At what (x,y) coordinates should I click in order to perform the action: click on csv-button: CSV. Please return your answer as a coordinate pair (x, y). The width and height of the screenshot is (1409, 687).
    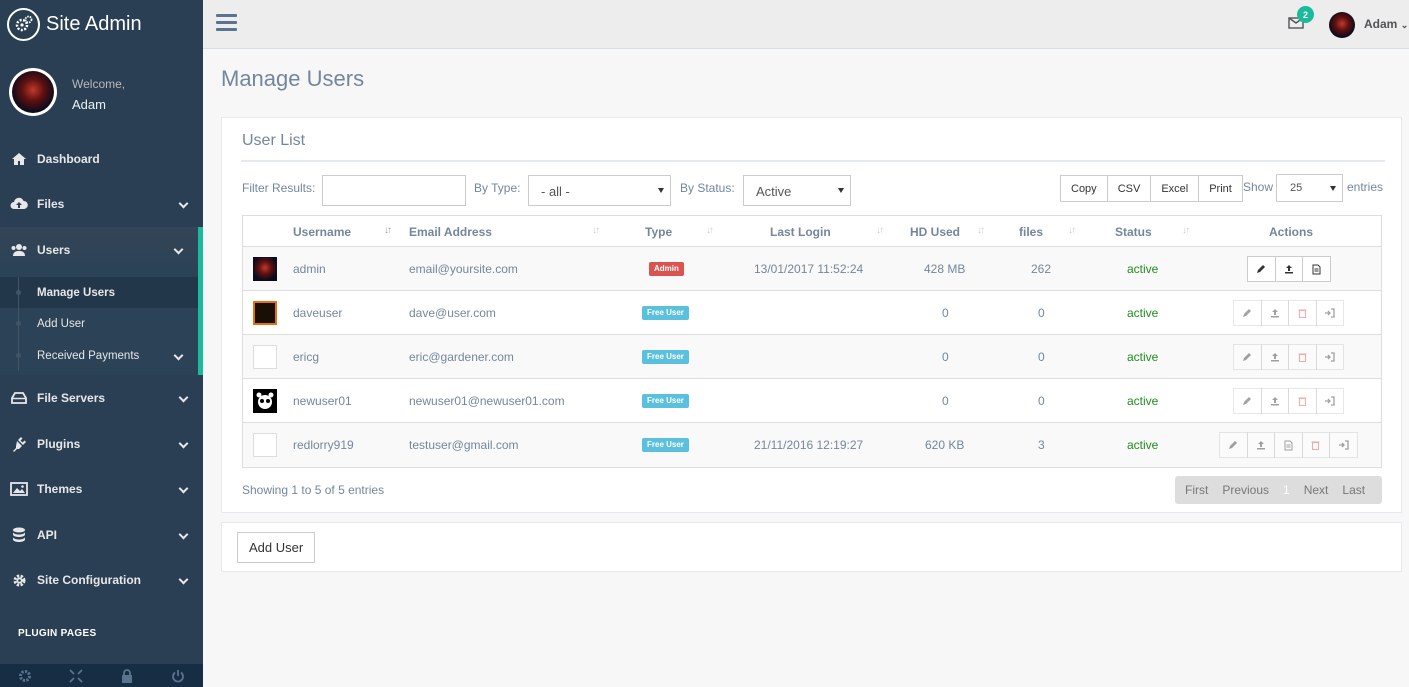
    Looking at the image, I should click on (1129, 188).